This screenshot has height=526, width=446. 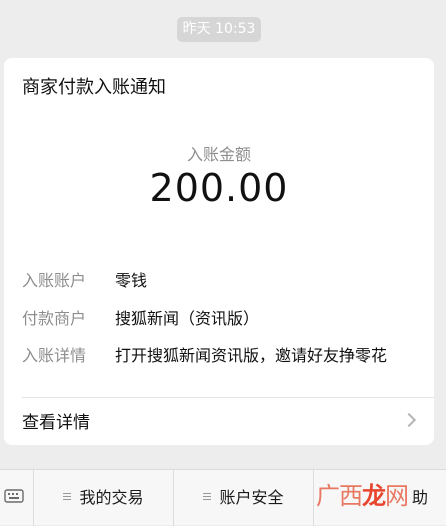 I want to click on row-value: 零钱, so click(x=131, y=280).